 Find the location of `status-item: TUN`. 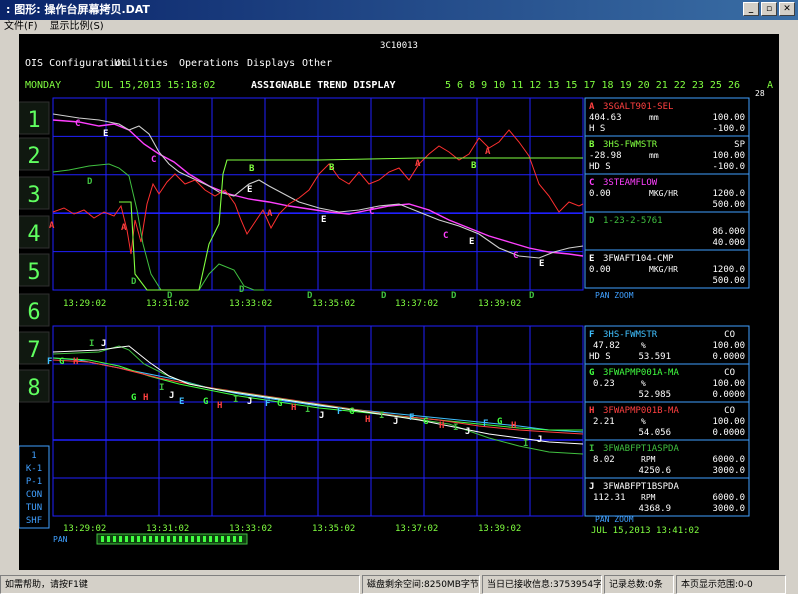

status-item: TUN is located at coordinates (34, 508).